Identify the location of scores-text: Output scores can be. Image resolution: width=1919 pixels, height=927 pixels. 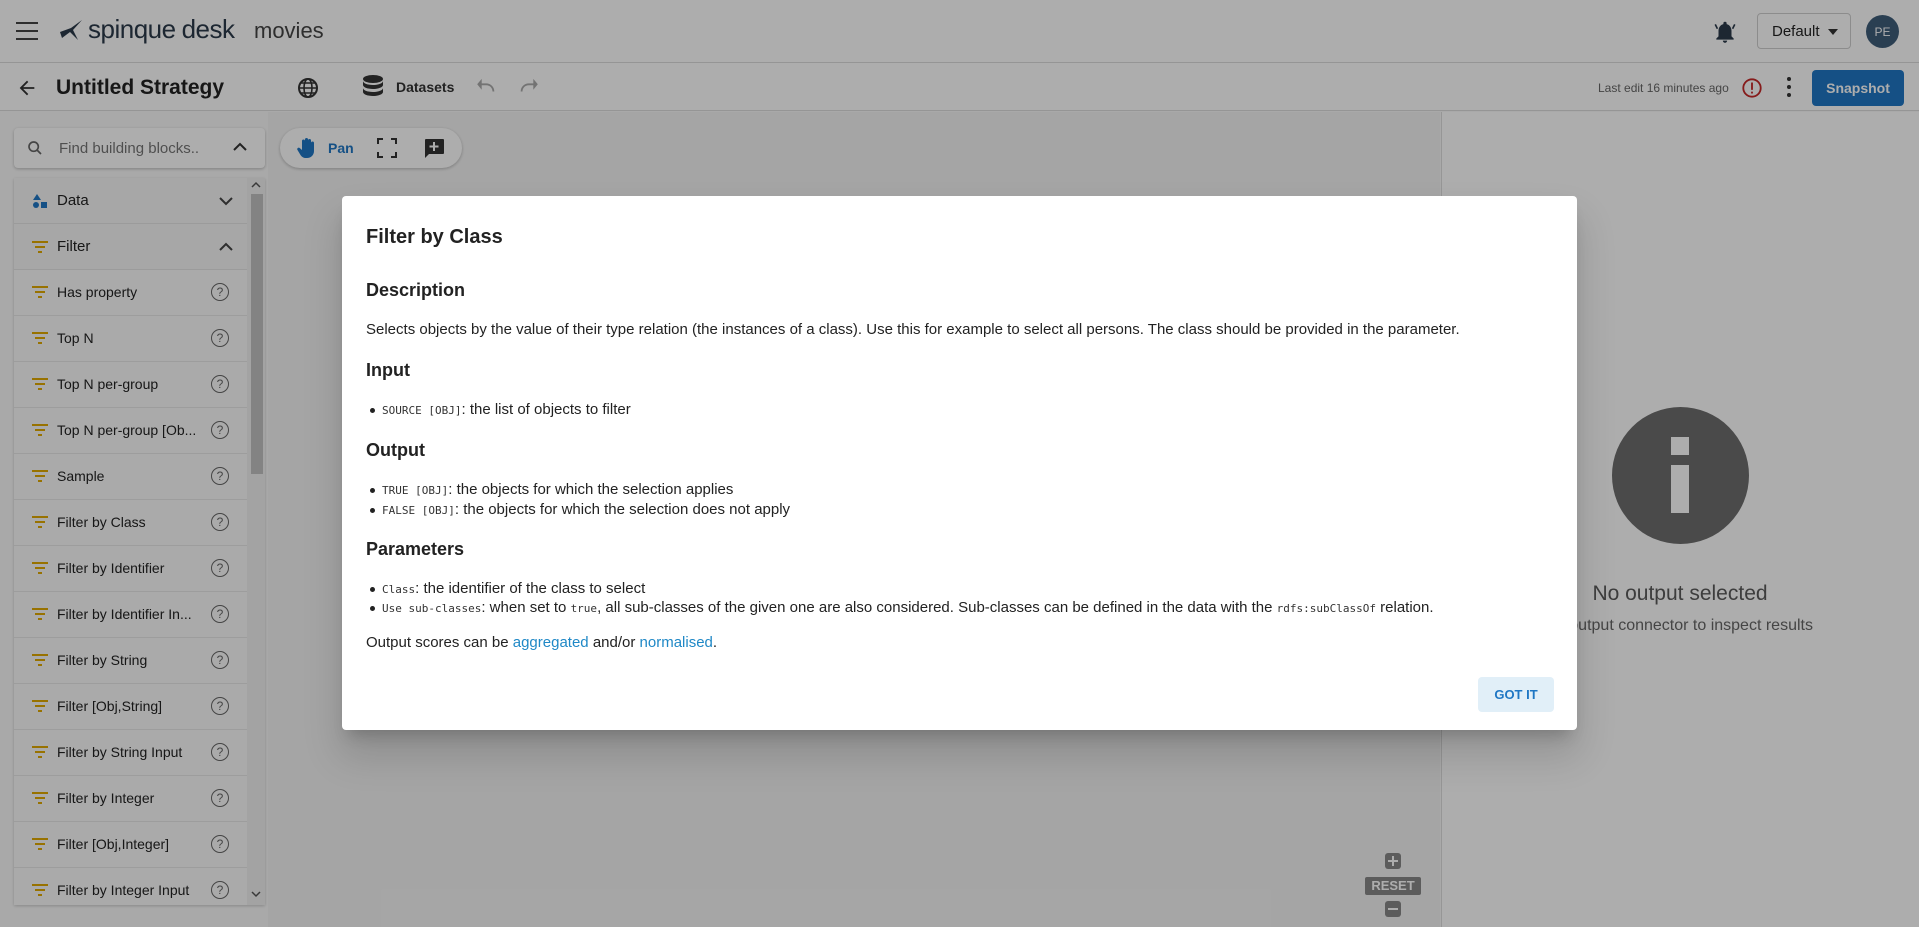
(439, 642).